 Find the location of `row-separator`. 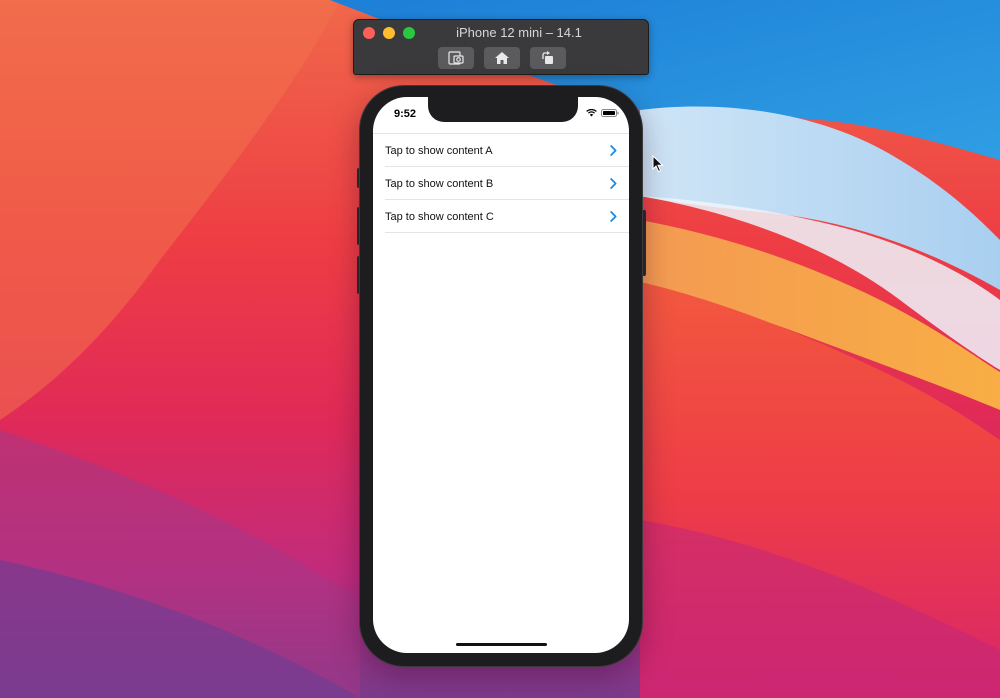

row-separator is located at coordinates (507, 232).